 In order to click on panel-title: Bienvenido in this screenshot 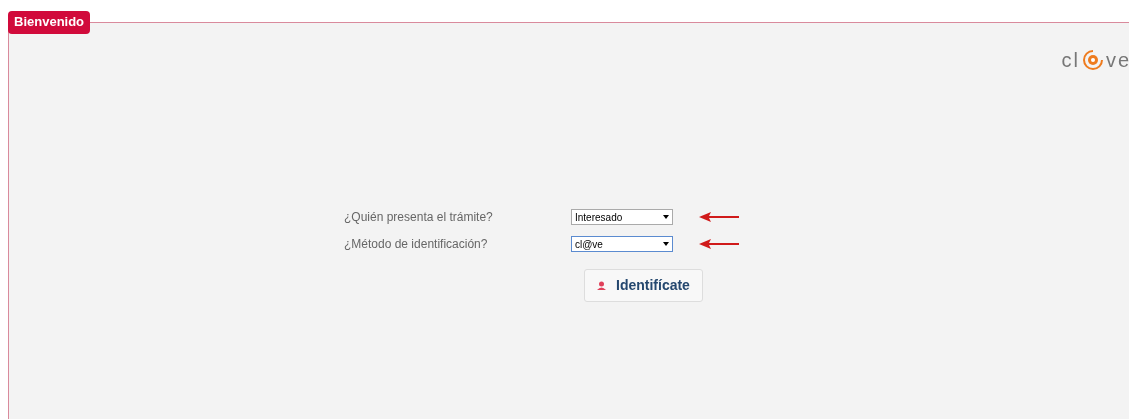, I will do `click(49, 22)`.